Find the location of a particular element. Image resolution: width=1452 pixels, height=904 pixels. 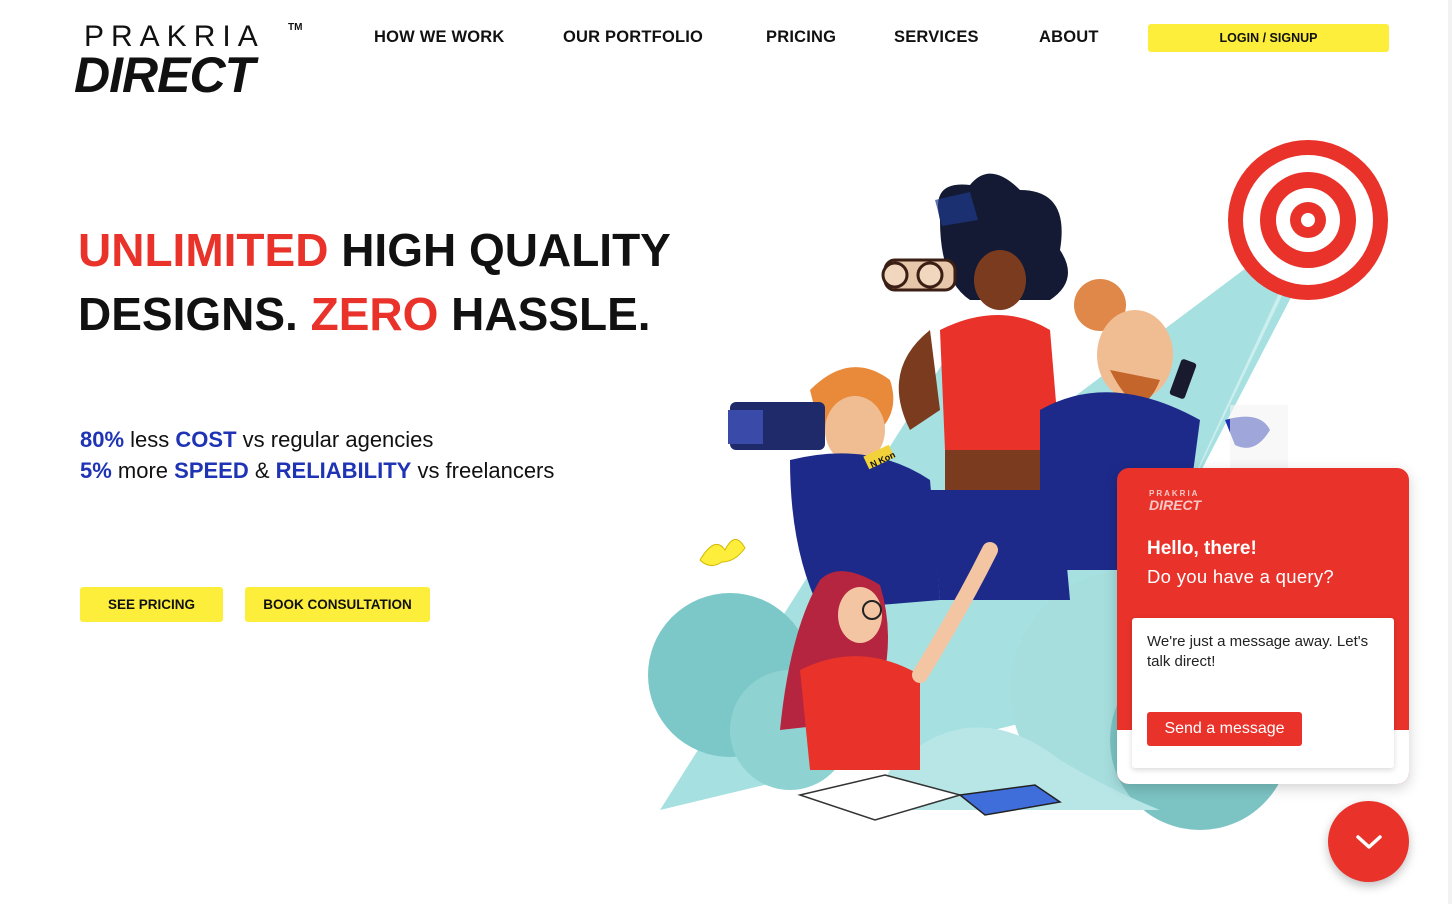

stat-speed-keyword: SPEED is located at coordinates (211, 470).